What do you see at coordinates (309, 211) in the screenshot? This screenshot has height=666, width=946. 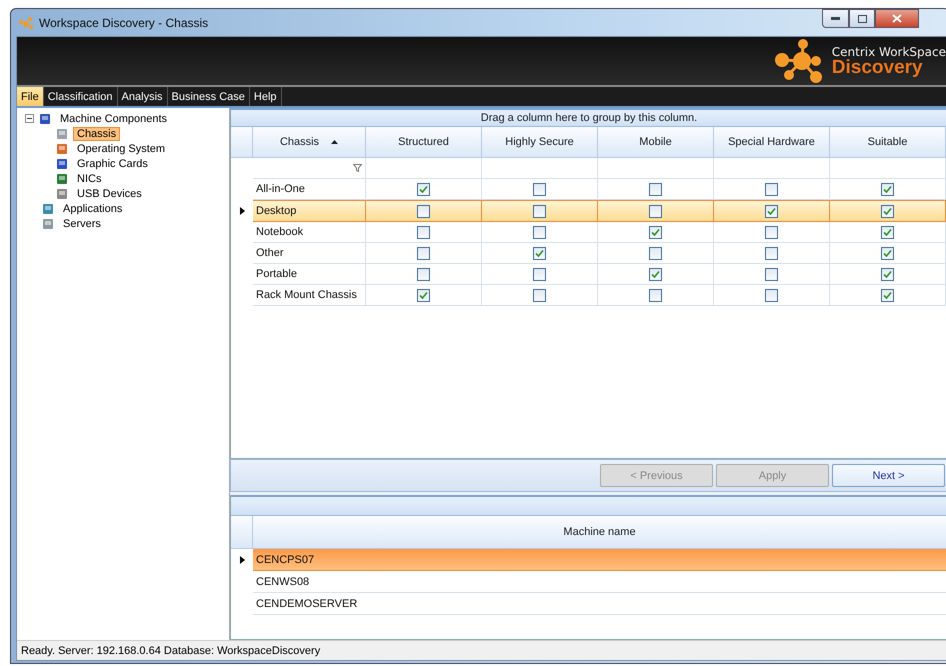 I see `table-cell: Desktop` at bounding box center [309, 211].